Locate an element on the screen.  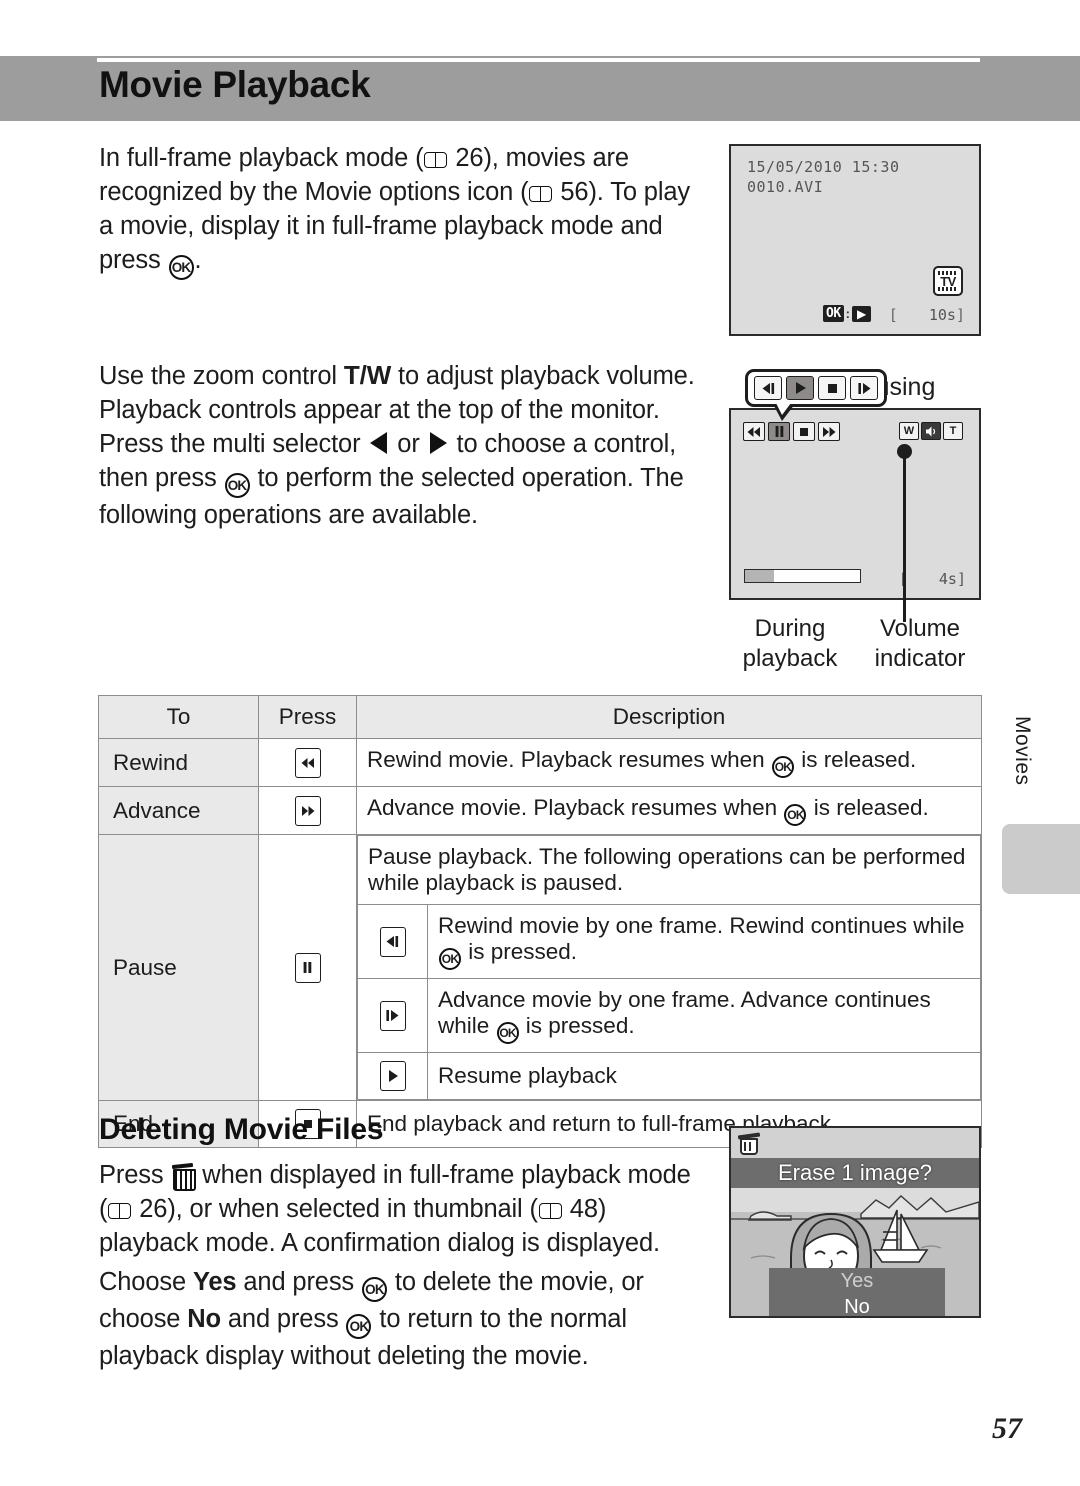
callout-frame-rewind-icon is located at coordinates (768, 388).